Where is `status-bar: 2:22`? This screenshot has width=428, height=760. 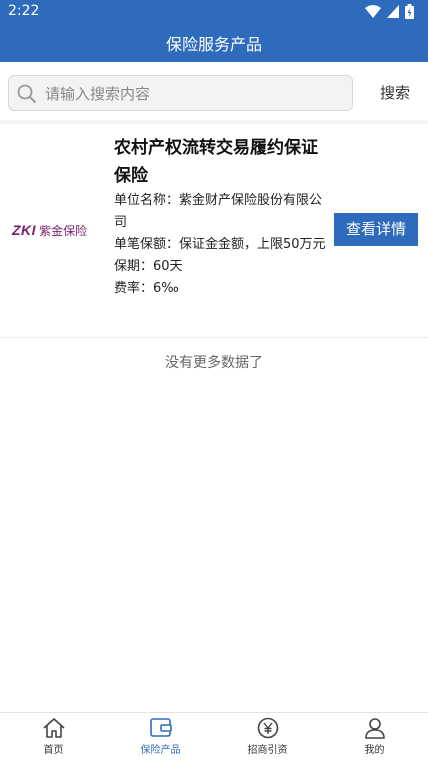
status-bar: 2:22 is located at coordinates (214, 12).